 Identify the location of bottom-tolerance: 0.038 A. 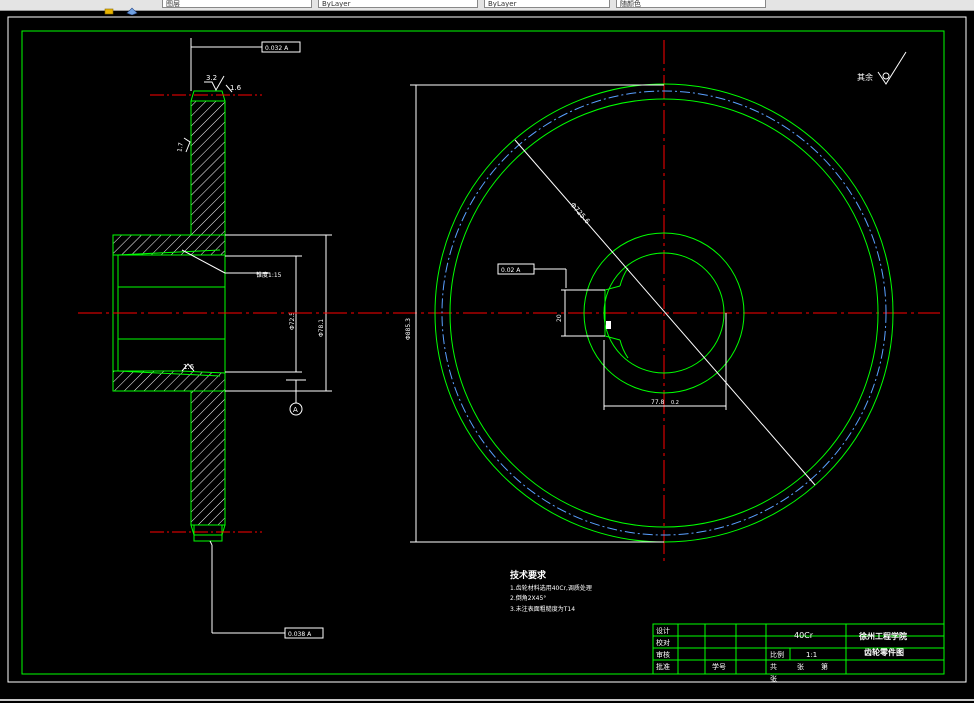
(300, 634).